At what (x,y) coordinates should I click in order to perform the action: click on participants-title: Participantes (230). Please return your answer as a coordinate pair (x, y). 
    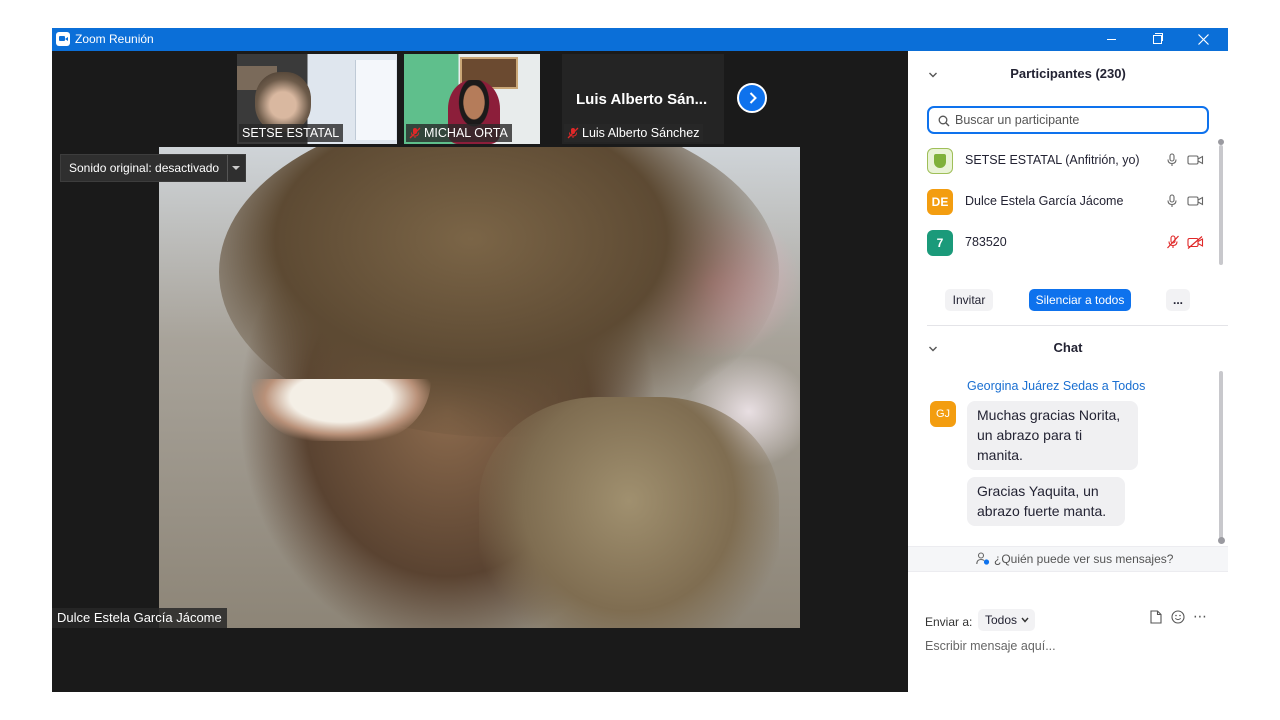
    Looking at the image, I should click on (1068, 73).